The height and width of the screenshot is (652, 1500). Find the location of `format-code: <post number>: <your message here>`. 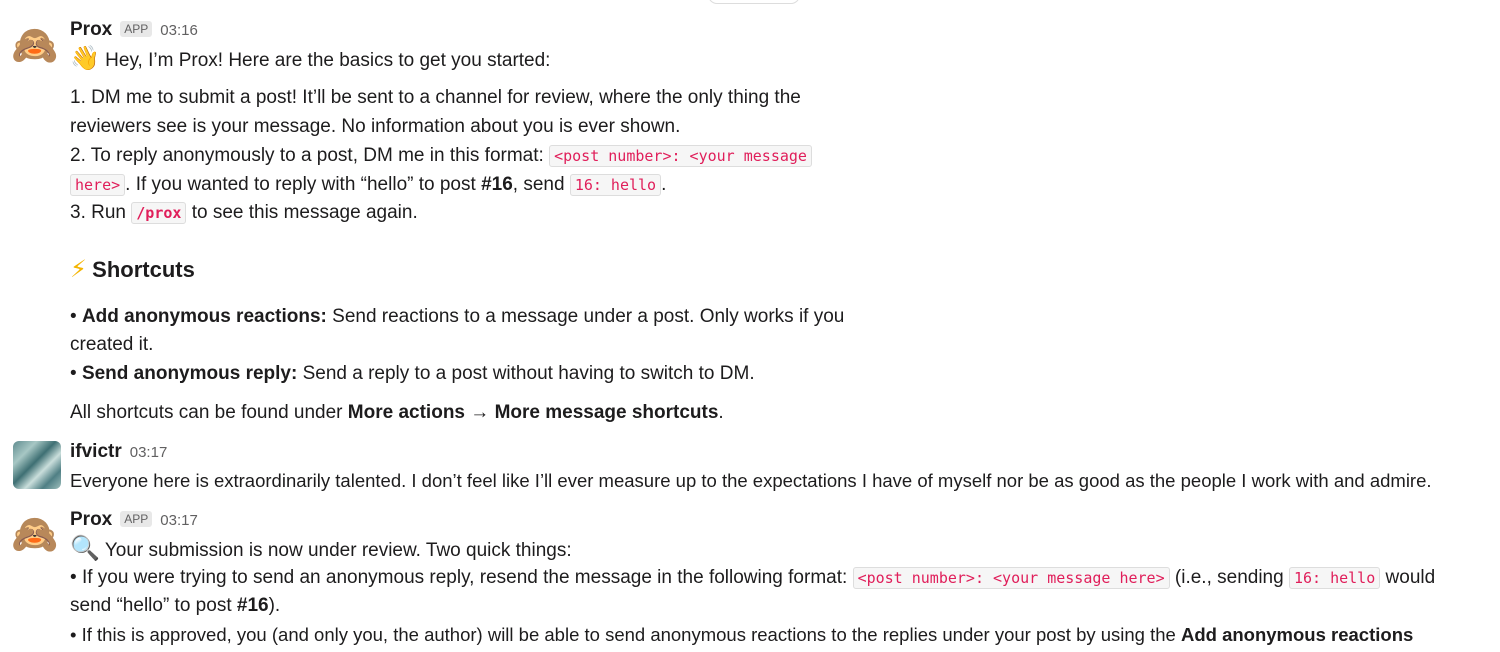

format-code: <post number>: <your message here> is located at coordinates (1011, 578).